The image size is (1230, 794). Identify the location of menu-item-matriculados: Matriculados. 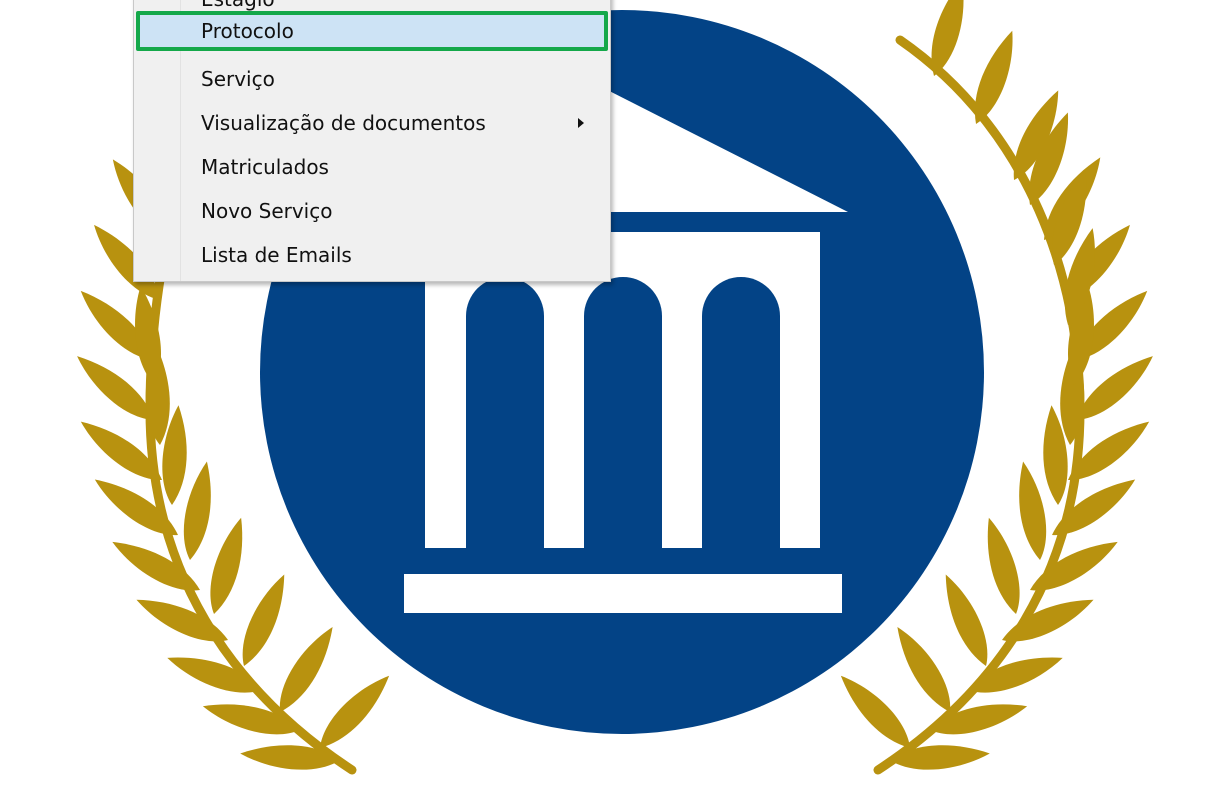
(372, 167).